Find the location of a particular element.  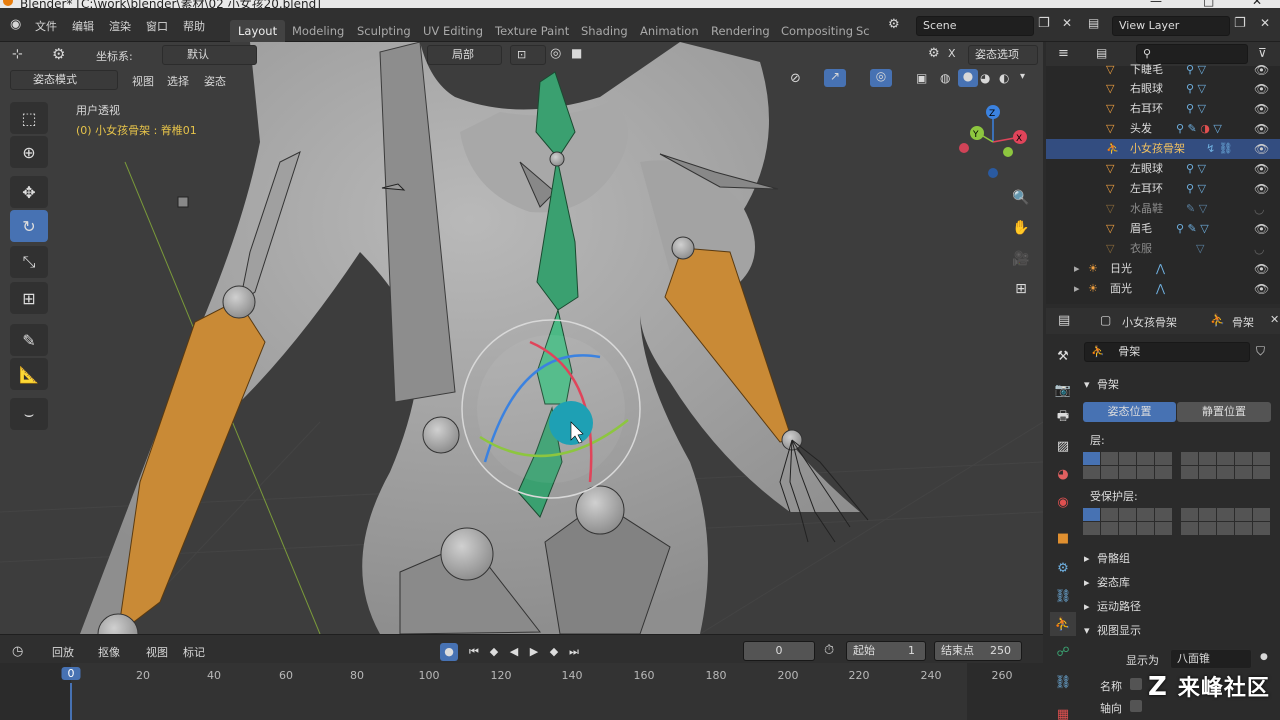

snap-magnet-icon: ◎ is located at coordinates (555, 53).